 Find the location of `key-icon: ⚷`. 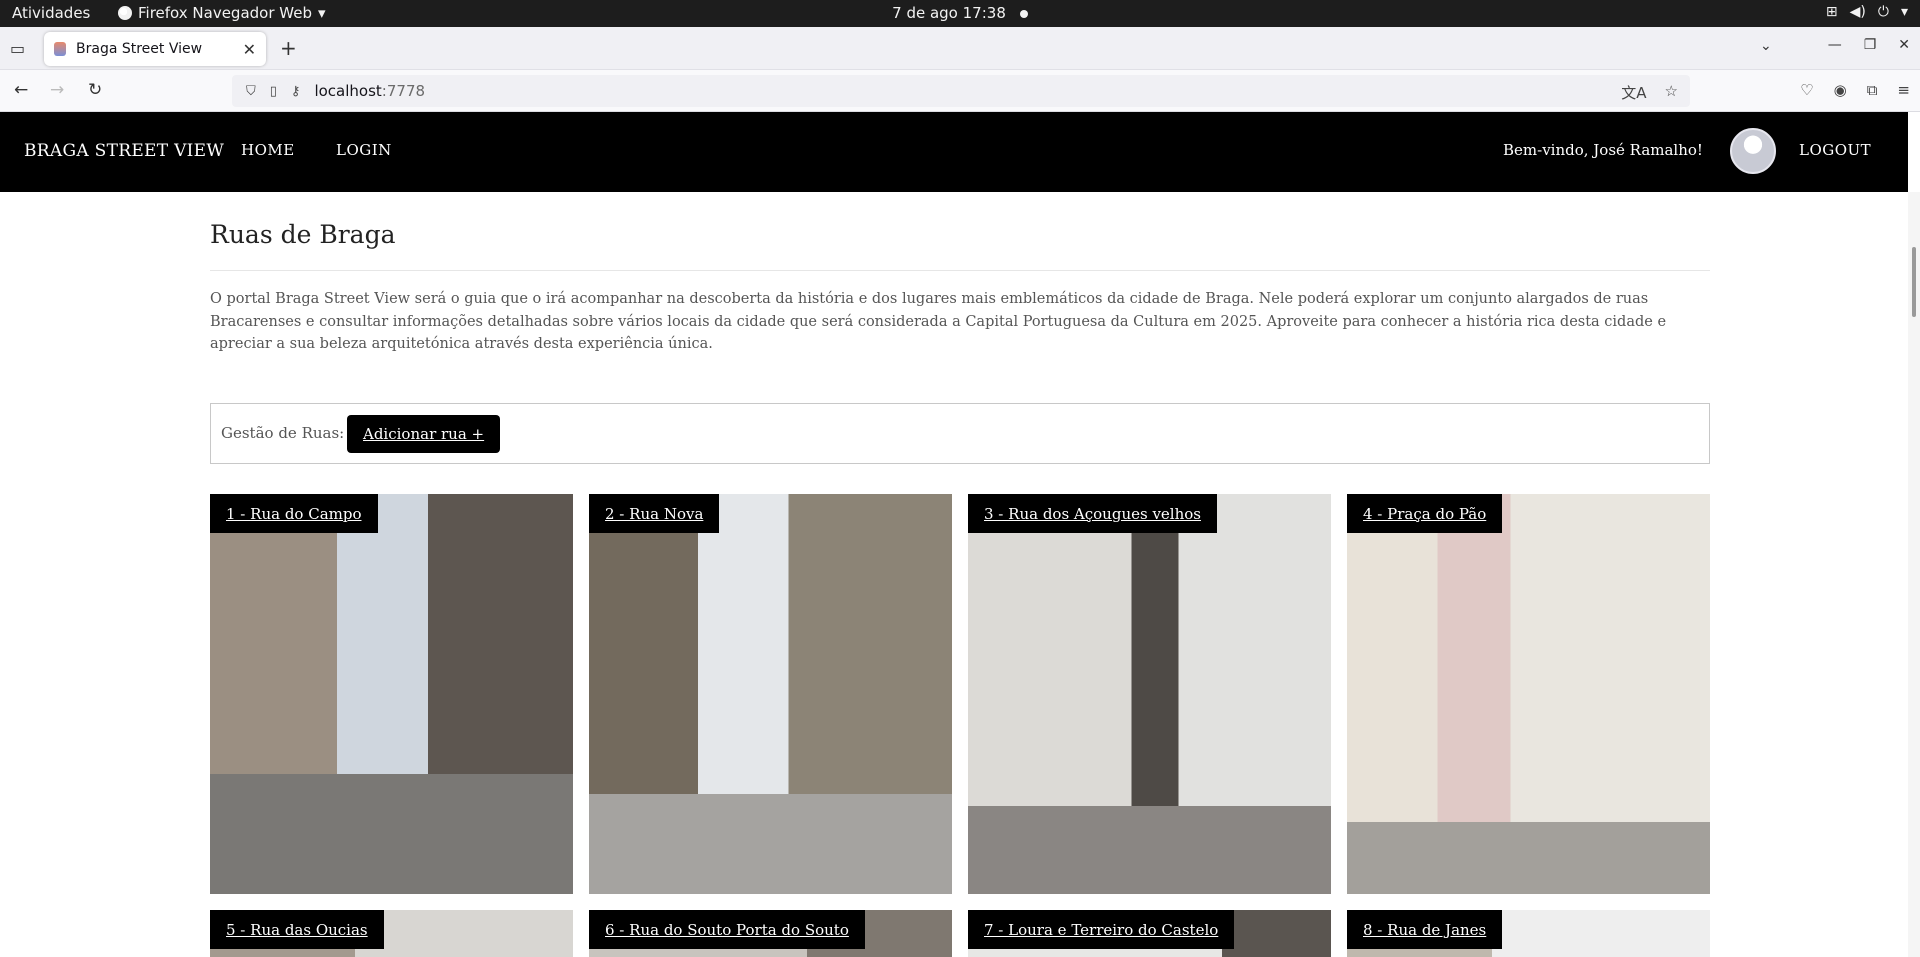

key-icon: ⚷ is located at coordinates (296, 91).